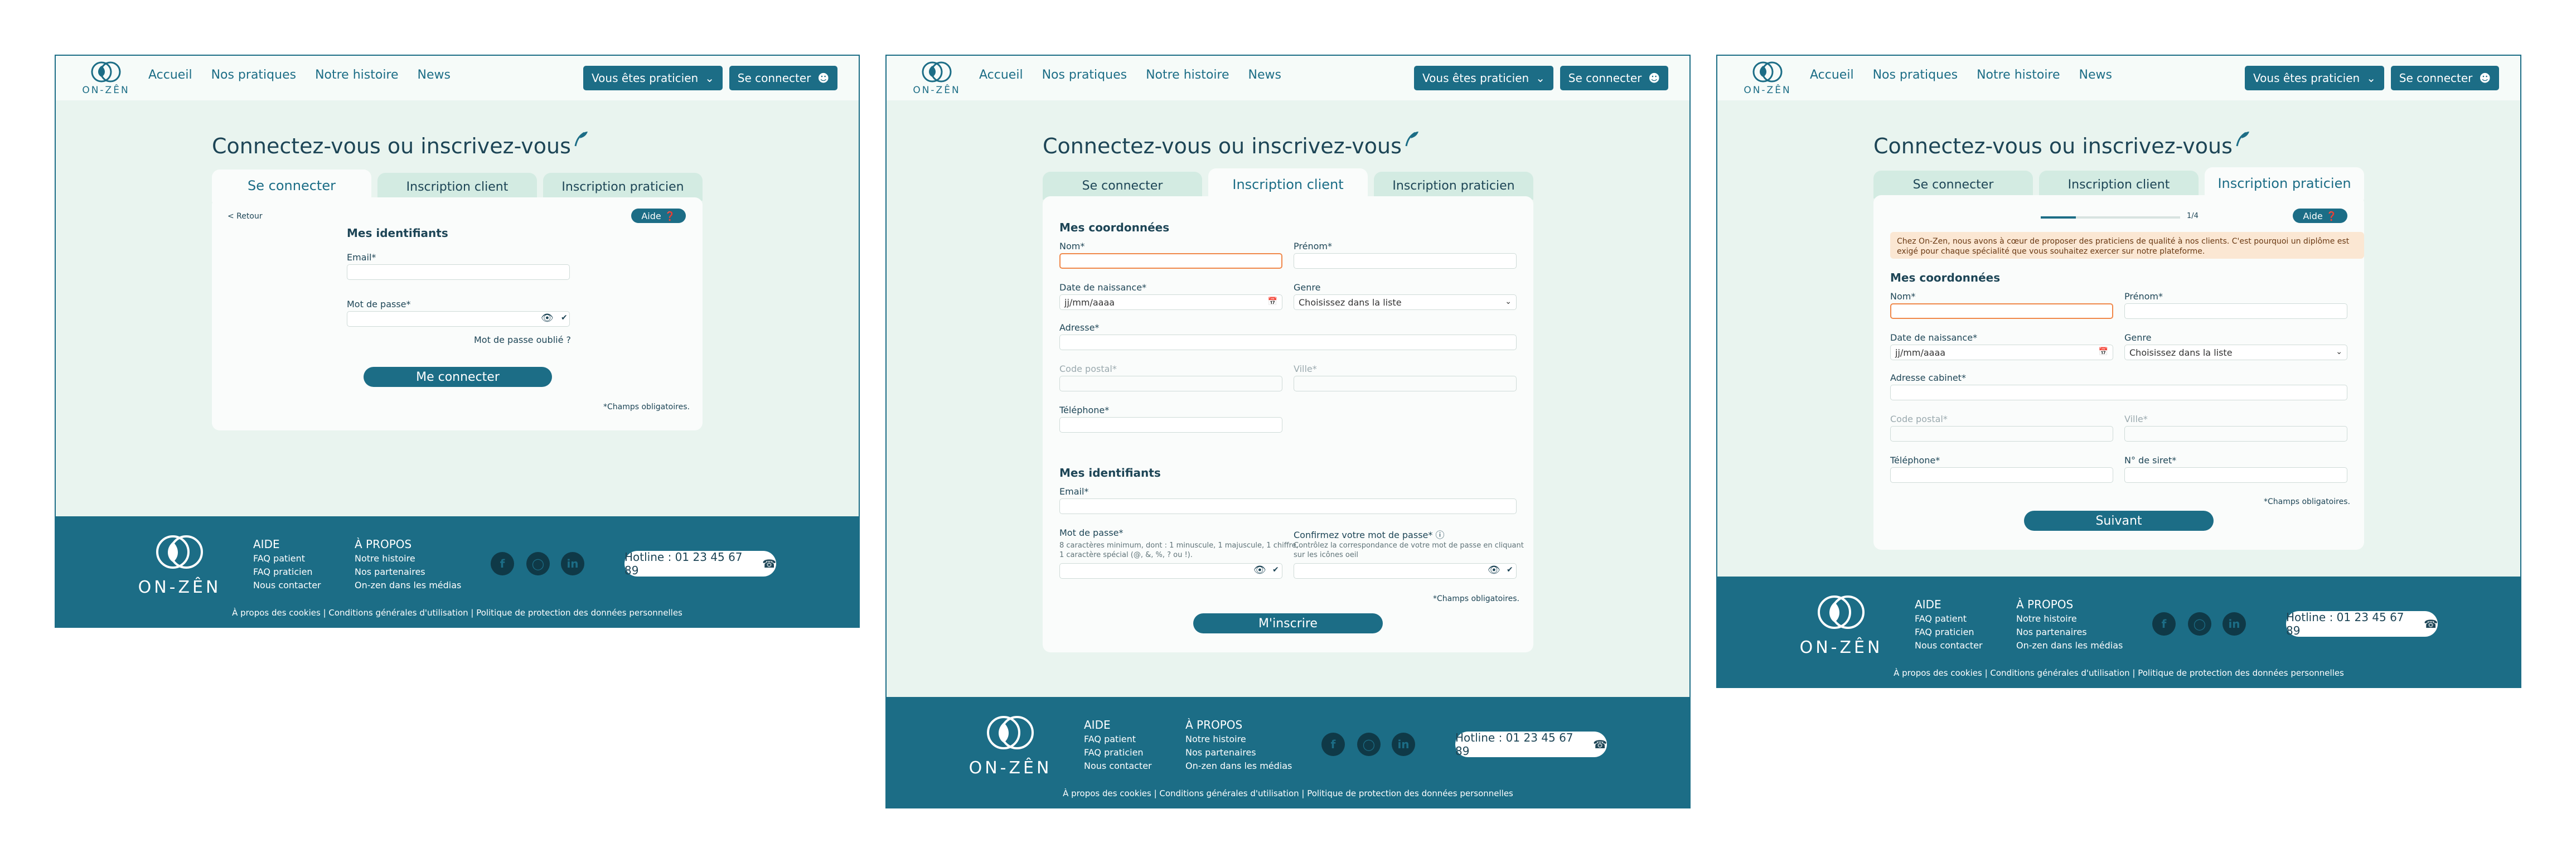 The width and height of the screenshot is (2576, 862). I want to click on sprout-icon, so click(1412, 139).